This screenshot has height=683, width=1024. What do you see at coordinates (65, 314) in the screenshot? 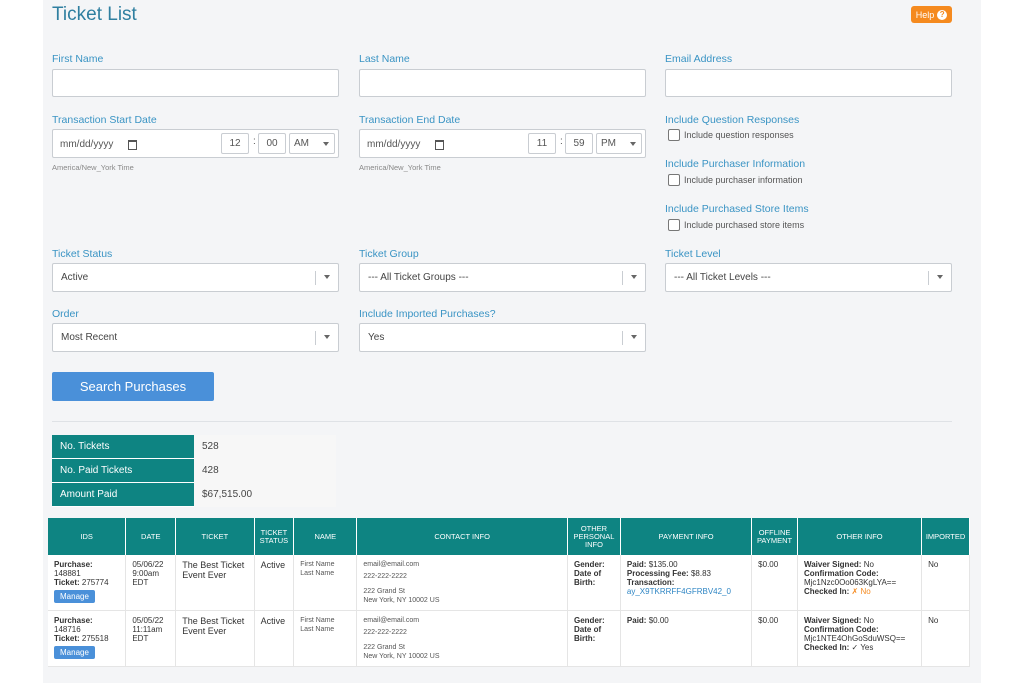
I see `order-label: Order` at bounding box center [65, 314].